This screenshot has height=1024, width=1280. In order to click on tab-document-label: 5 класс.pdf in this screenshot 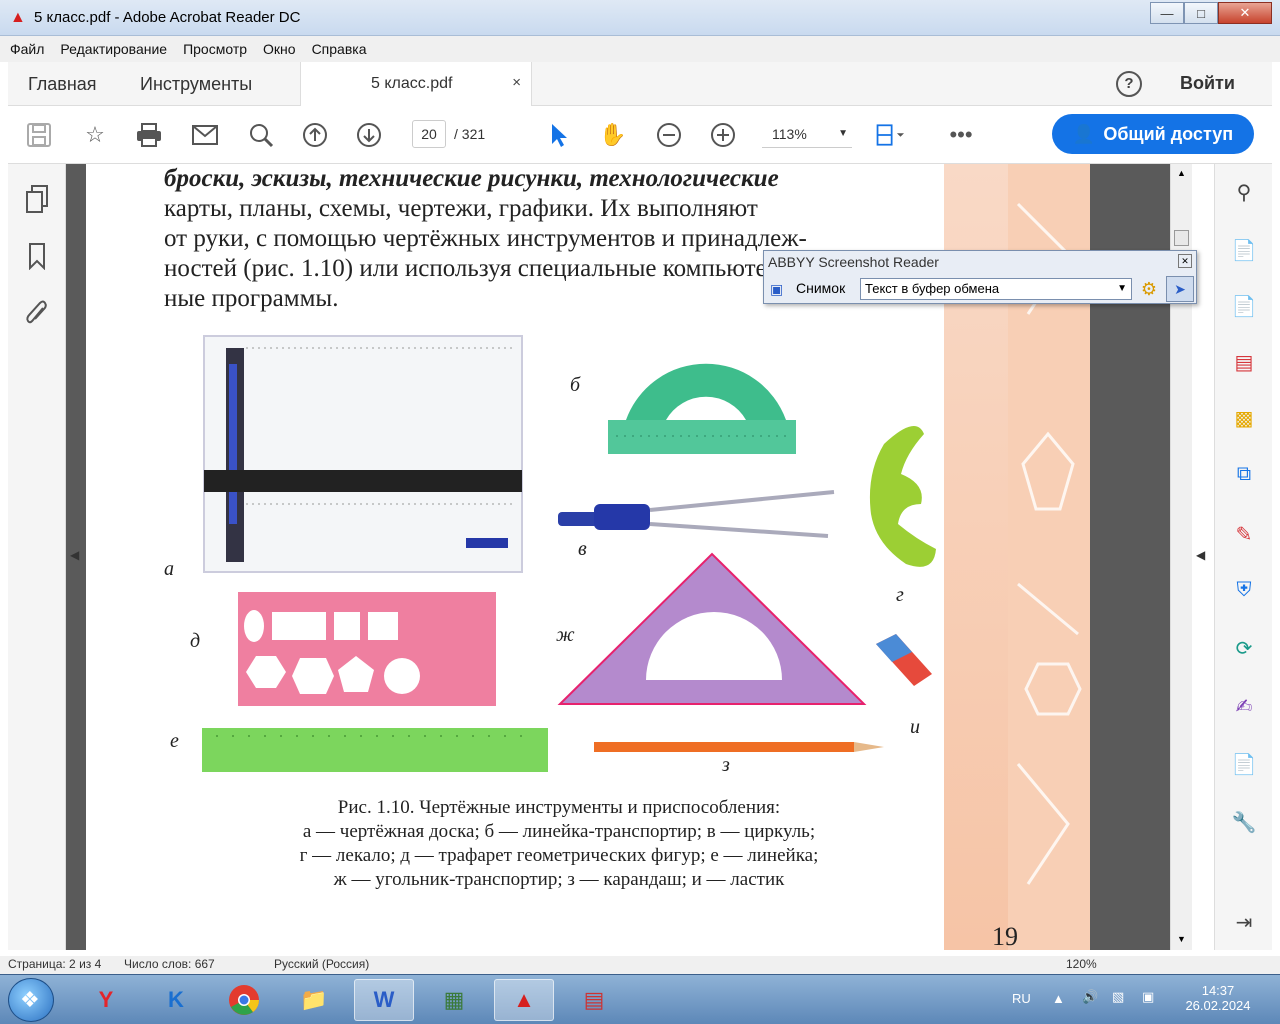, I will do `click(412, 83)`.